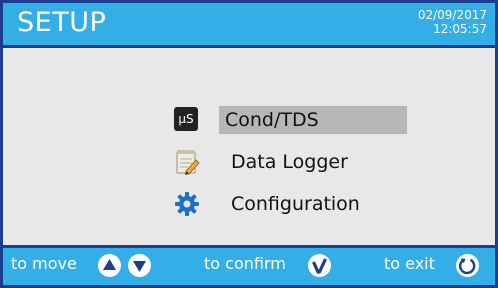 This screenshot has height=288, width=498. What do you see at coordinates (409, 263) in the screenshot?
I see `exit-hint: to exit` at bounding box center [409, 263].